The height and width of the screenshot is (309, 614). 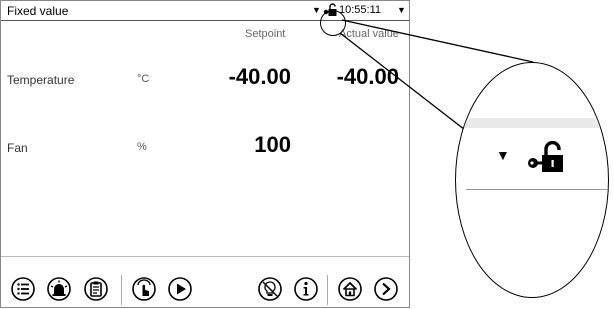 What do you see at coordinates (306, 289) in the screenshot?
I see `info-icon` at bounding box center [306, 289].